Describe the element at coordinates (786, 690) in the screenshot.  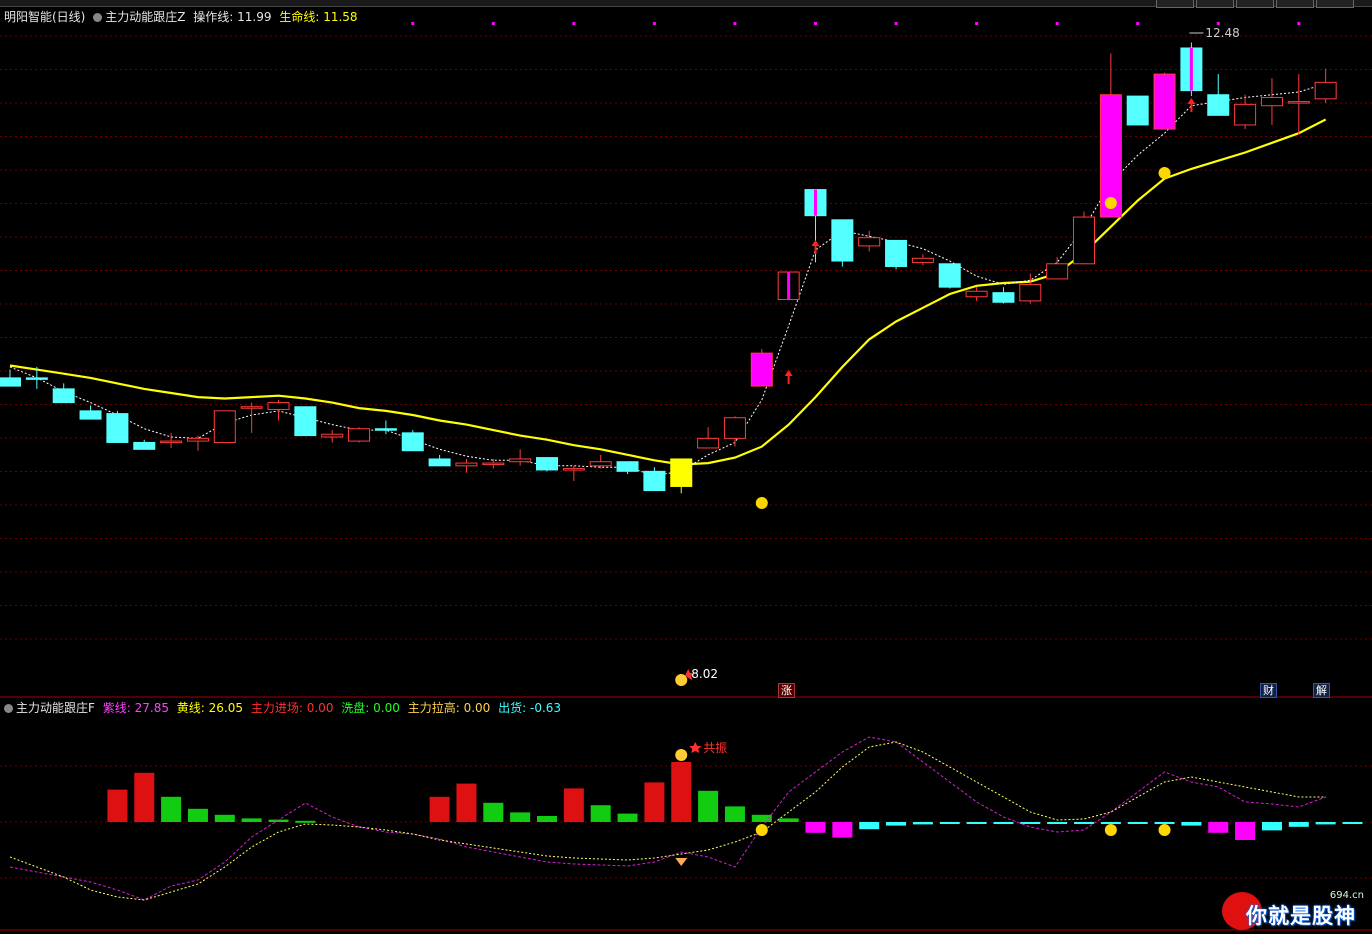
I see `tag-zhang: 涨` at that location.